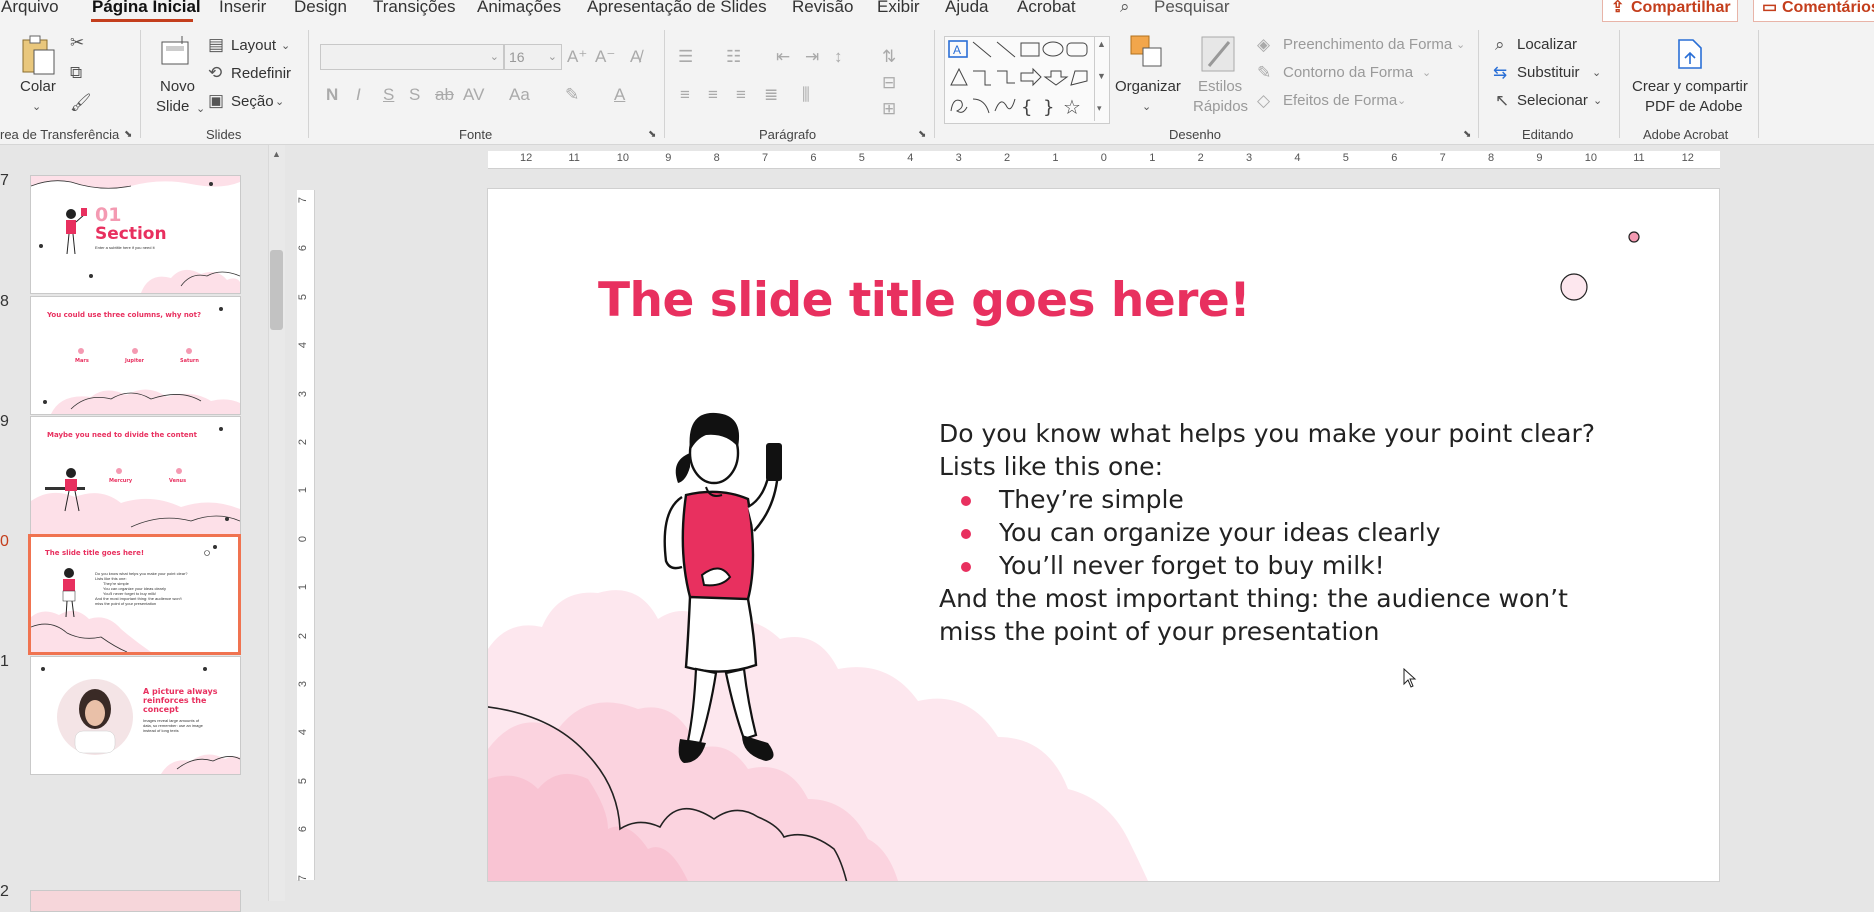 This screenshot has height=912, width=1874. What do you see at coordinates (924, 300) in the screenshot?
I see `slide-title: The slide title goes here!` at bounding box center [924, 300].